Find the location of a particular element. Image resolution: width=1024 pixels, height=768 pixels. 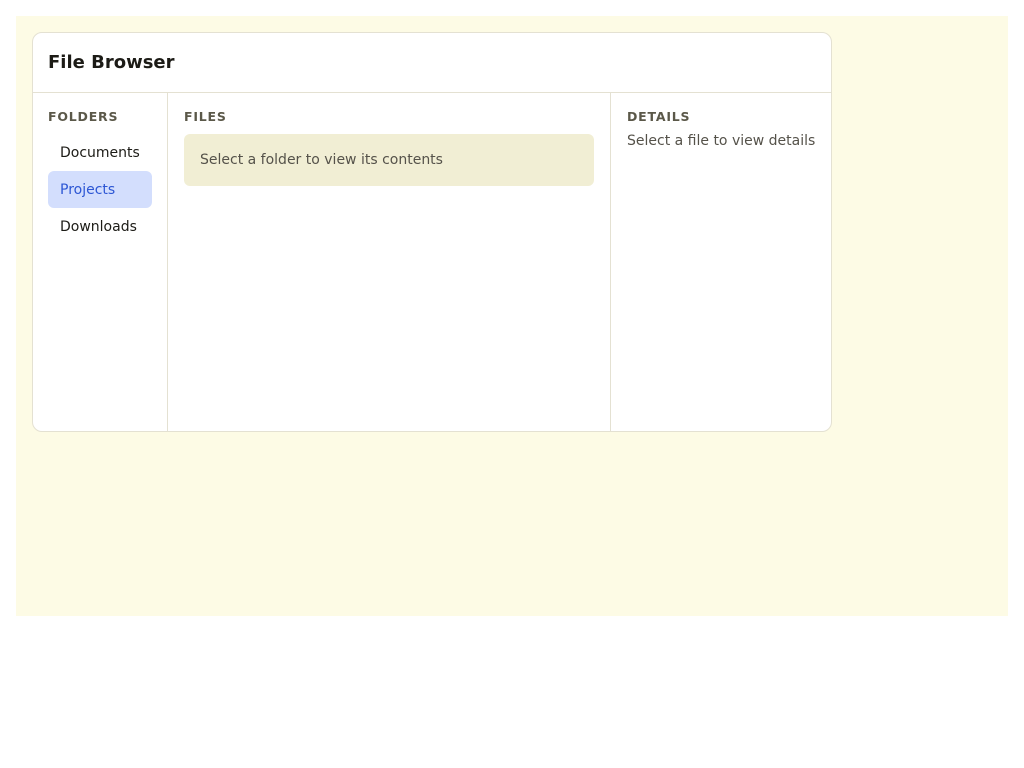

files-empty-state: Select a folder to view its contents is located at coordinates (389, 160).